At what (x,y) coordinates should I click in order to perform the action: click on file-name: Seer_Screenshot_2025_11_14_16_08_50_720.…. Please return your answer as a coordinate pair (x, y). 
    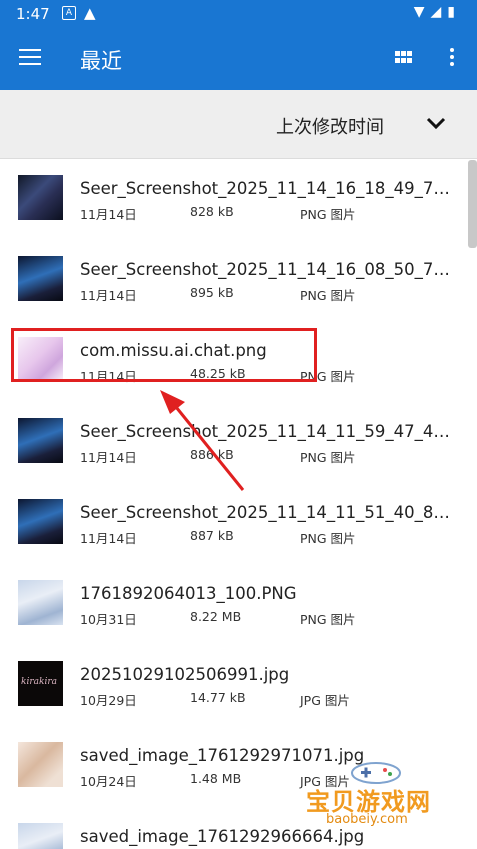
    Looking at the image, I should click on (266, 269).